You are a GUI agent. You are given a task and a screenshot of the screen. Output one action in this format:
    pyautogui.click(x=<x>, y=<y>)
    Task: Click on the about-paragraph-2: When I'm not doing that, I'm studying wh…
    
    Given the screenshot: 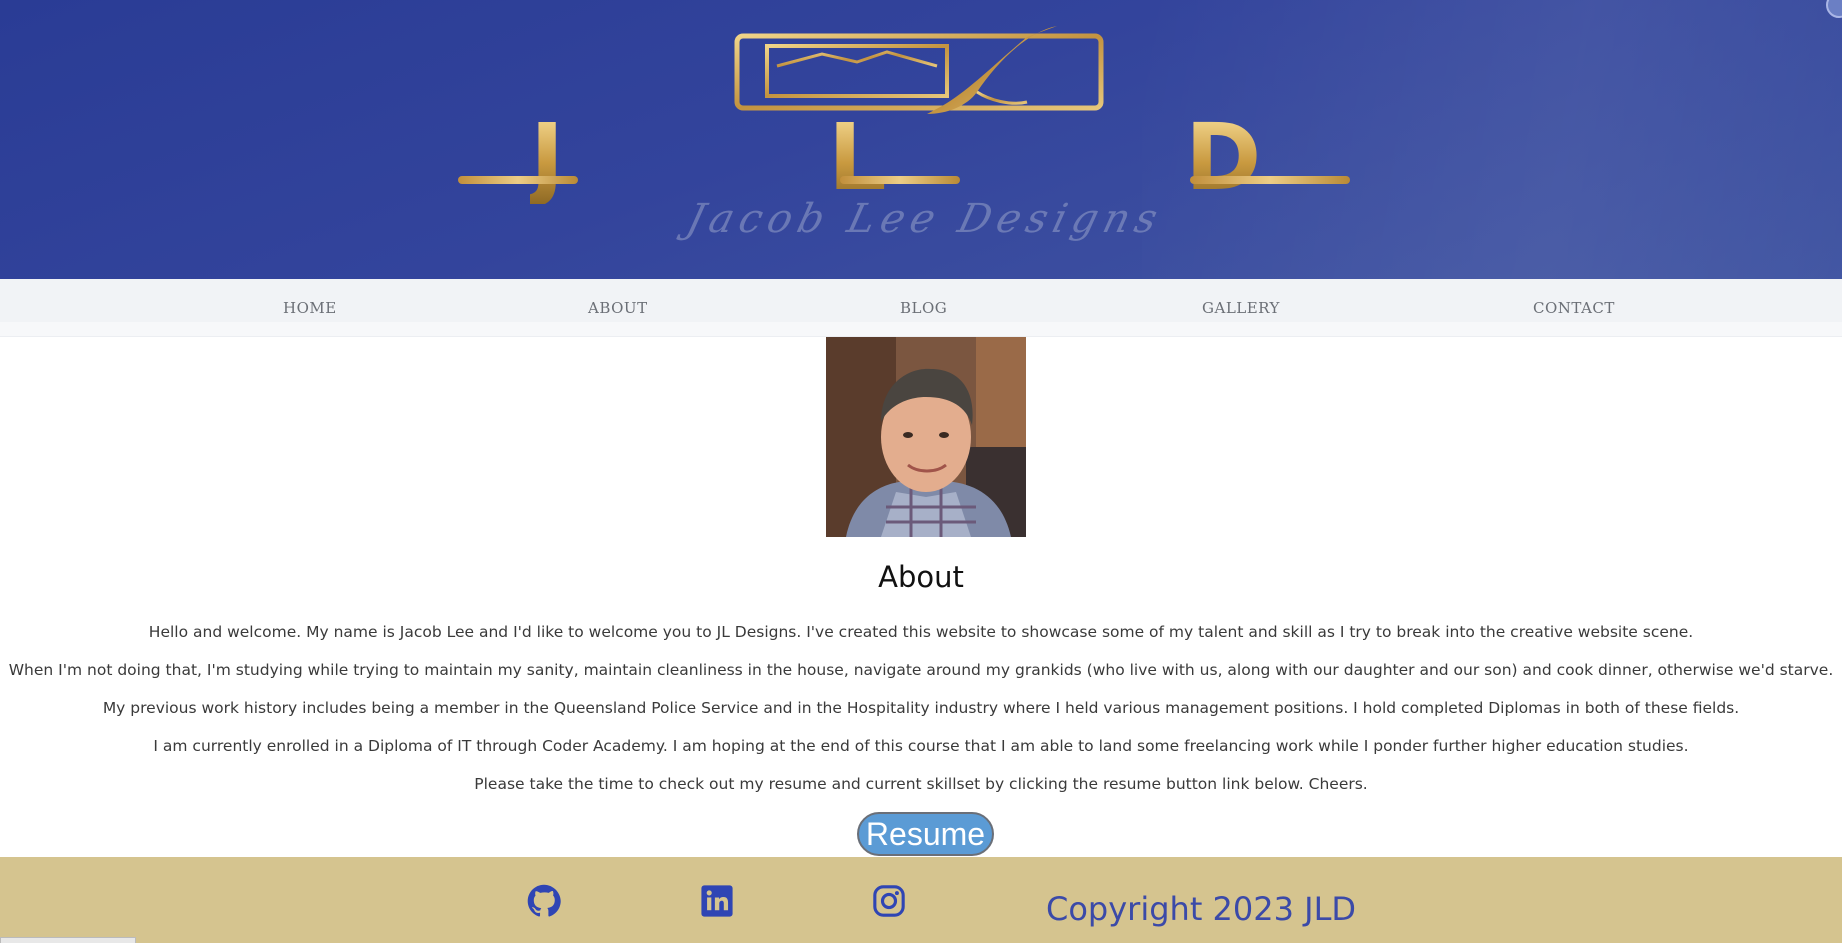 What is the action you would take?
    pyautogui.click(x=921, y=670)
    